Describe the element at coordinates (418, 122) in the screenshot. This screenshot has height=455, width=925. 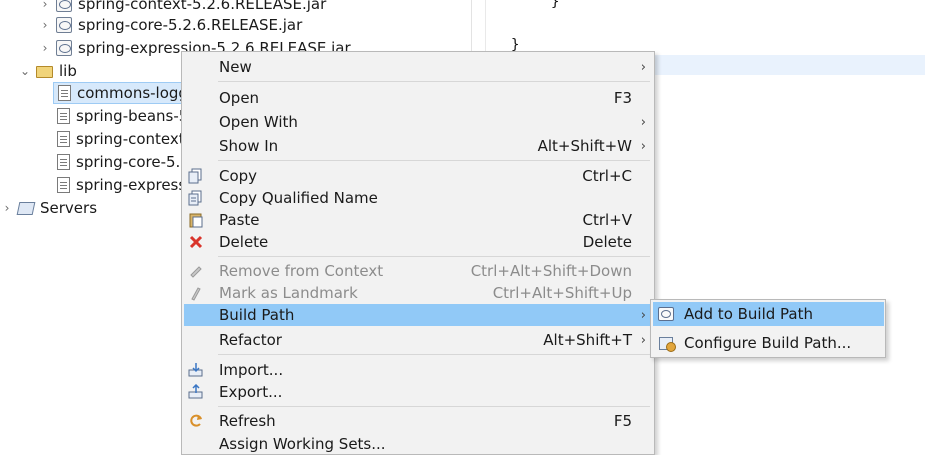
I see `menu-item-open-with: Open With ›` at that location.